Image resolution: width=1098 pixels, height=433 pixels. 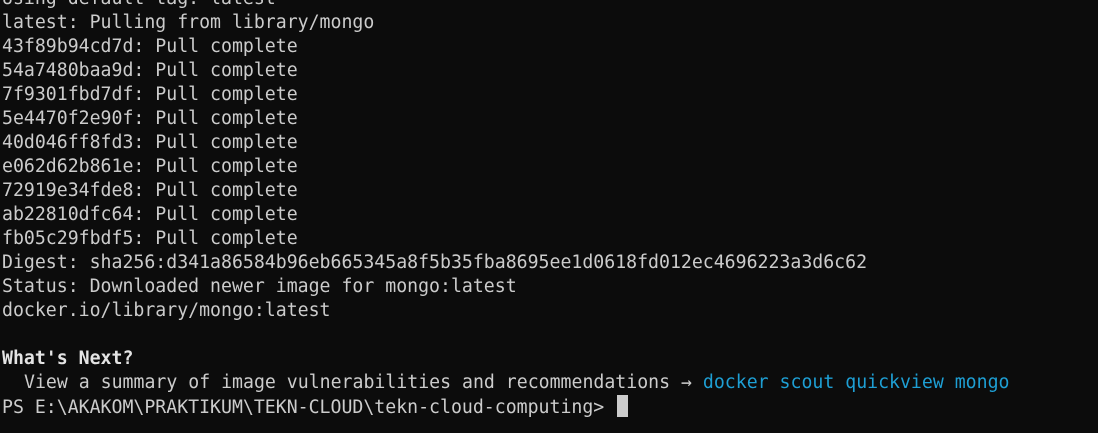 What do you see at coordinates (623, 406) in the screenshot?
I see `text-cursor` at bounding box center [623, 406].